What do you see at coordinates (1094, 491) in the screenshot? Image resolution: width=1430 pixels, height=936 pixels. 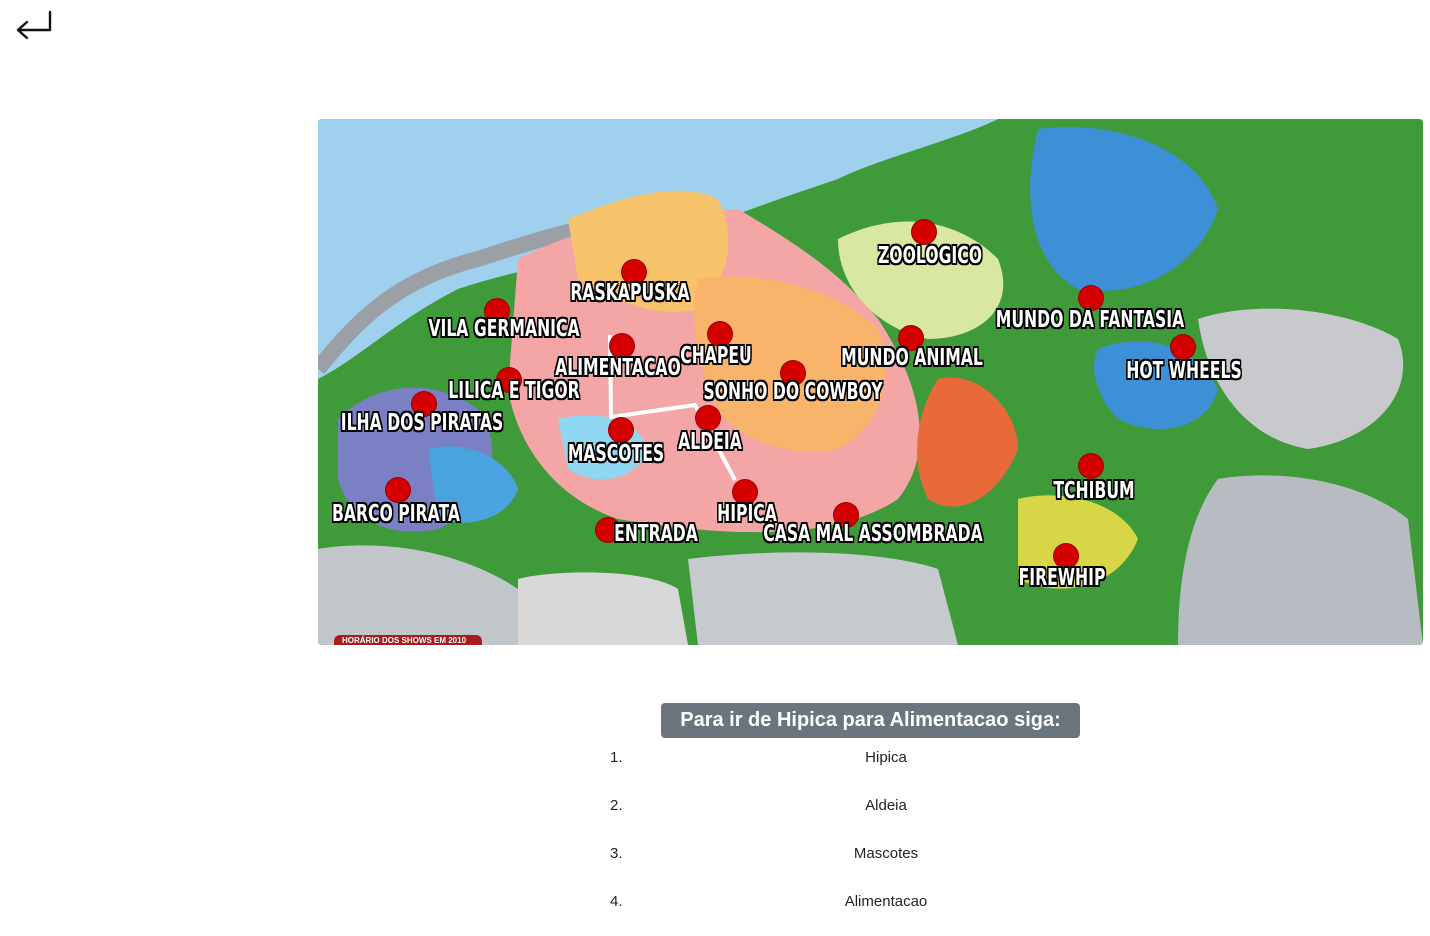 I see `label-tchibum: TCHIBUM` at bounding box center [1094, 491].